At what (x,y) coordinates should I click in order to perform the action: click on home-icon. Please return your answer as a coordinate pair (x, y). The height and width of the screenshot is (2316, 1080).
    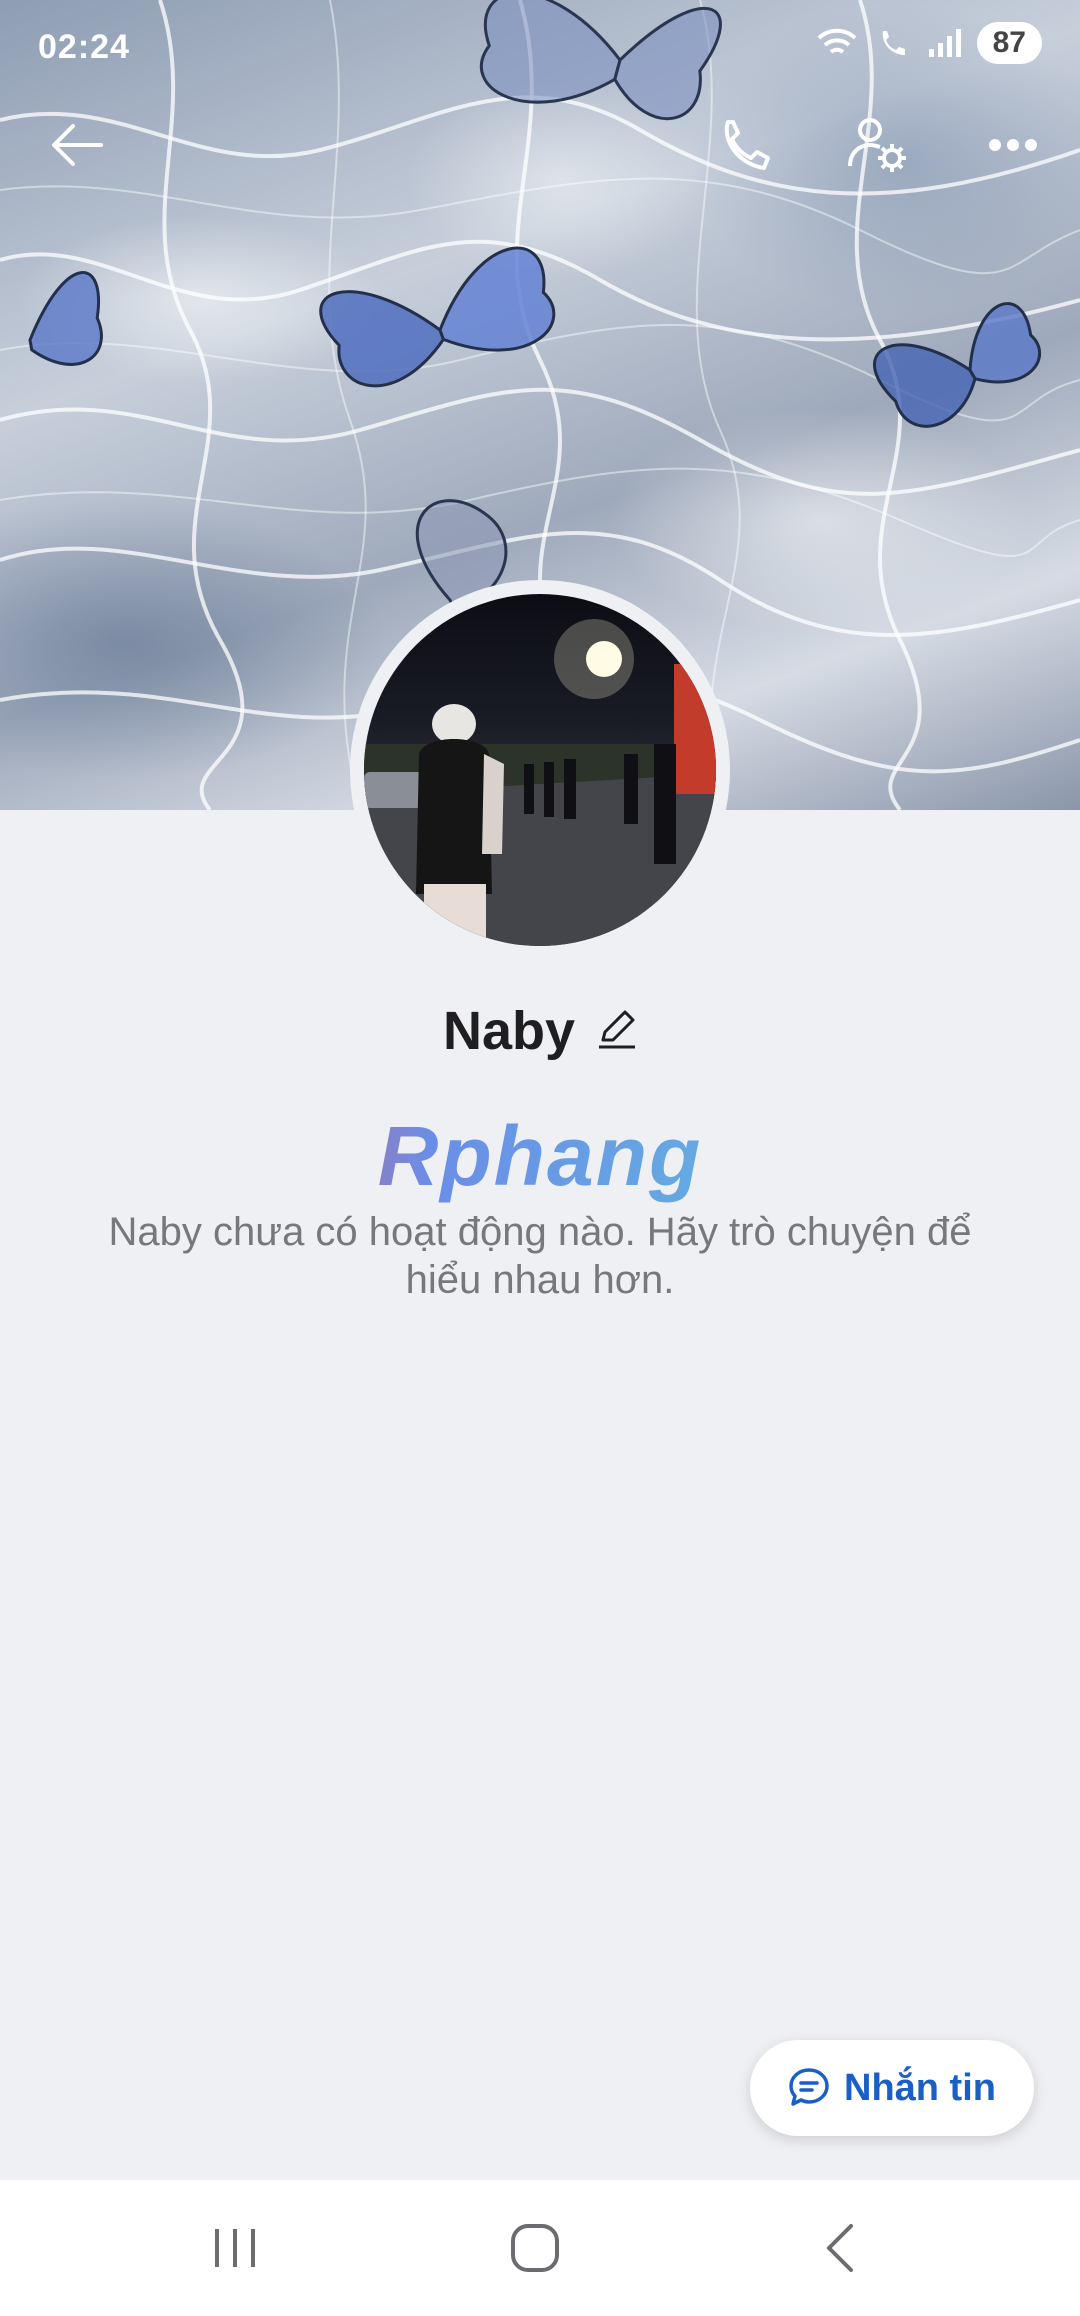
    Looking at the image, I should click on (535, 2248).